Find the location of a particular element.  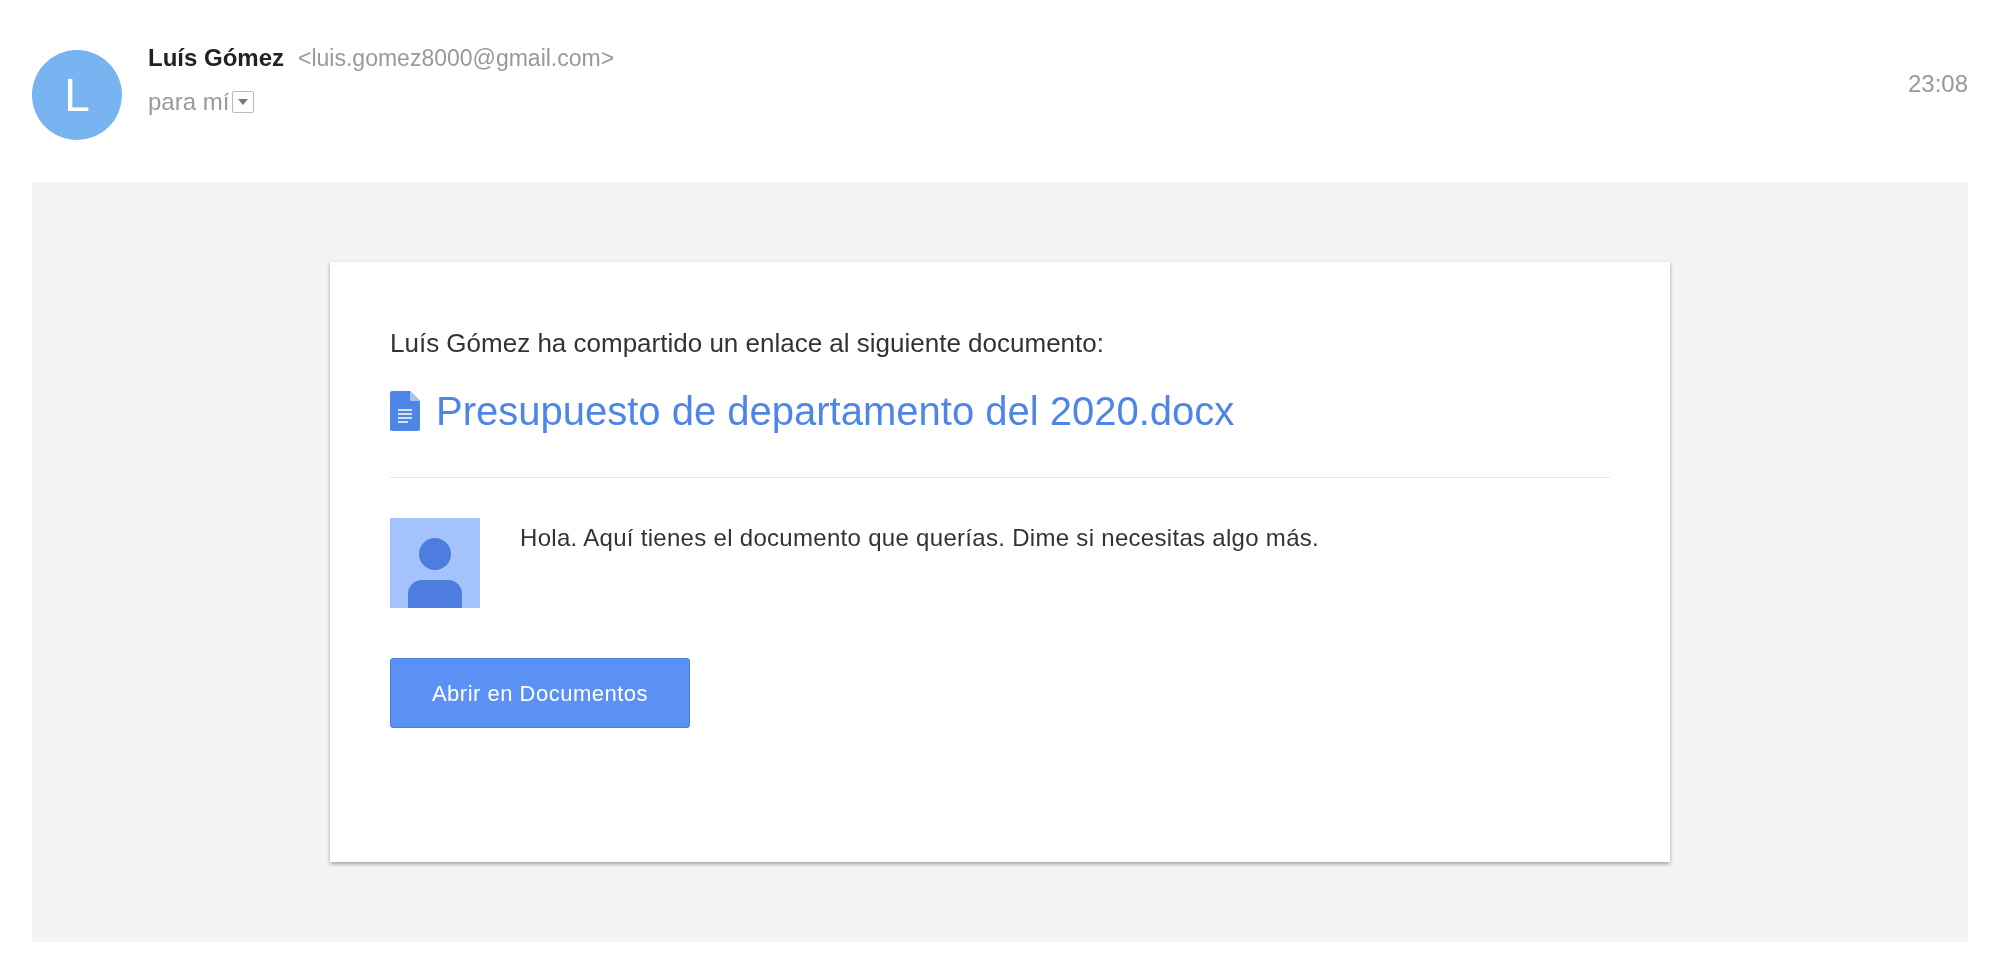

message-text: Hola. Aquí tienes el documento que querías. Dime si necesitas algo más. is located at coordinates (920, 538).